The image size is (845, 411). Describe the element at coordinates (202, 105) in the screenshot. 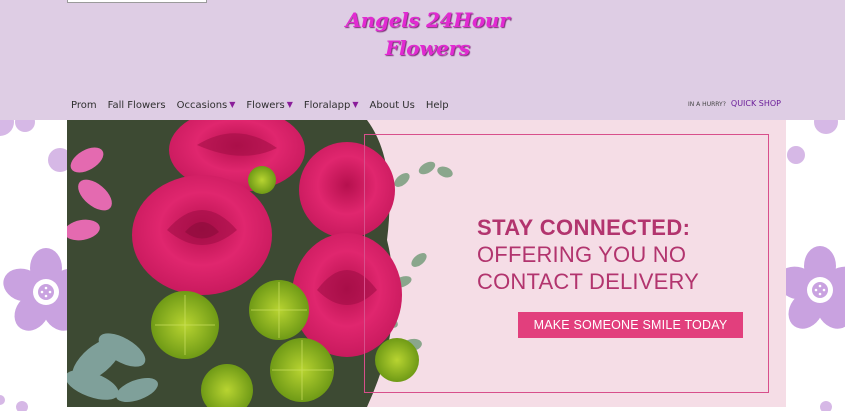

I see `nav-item-label: Occasions` at that location.